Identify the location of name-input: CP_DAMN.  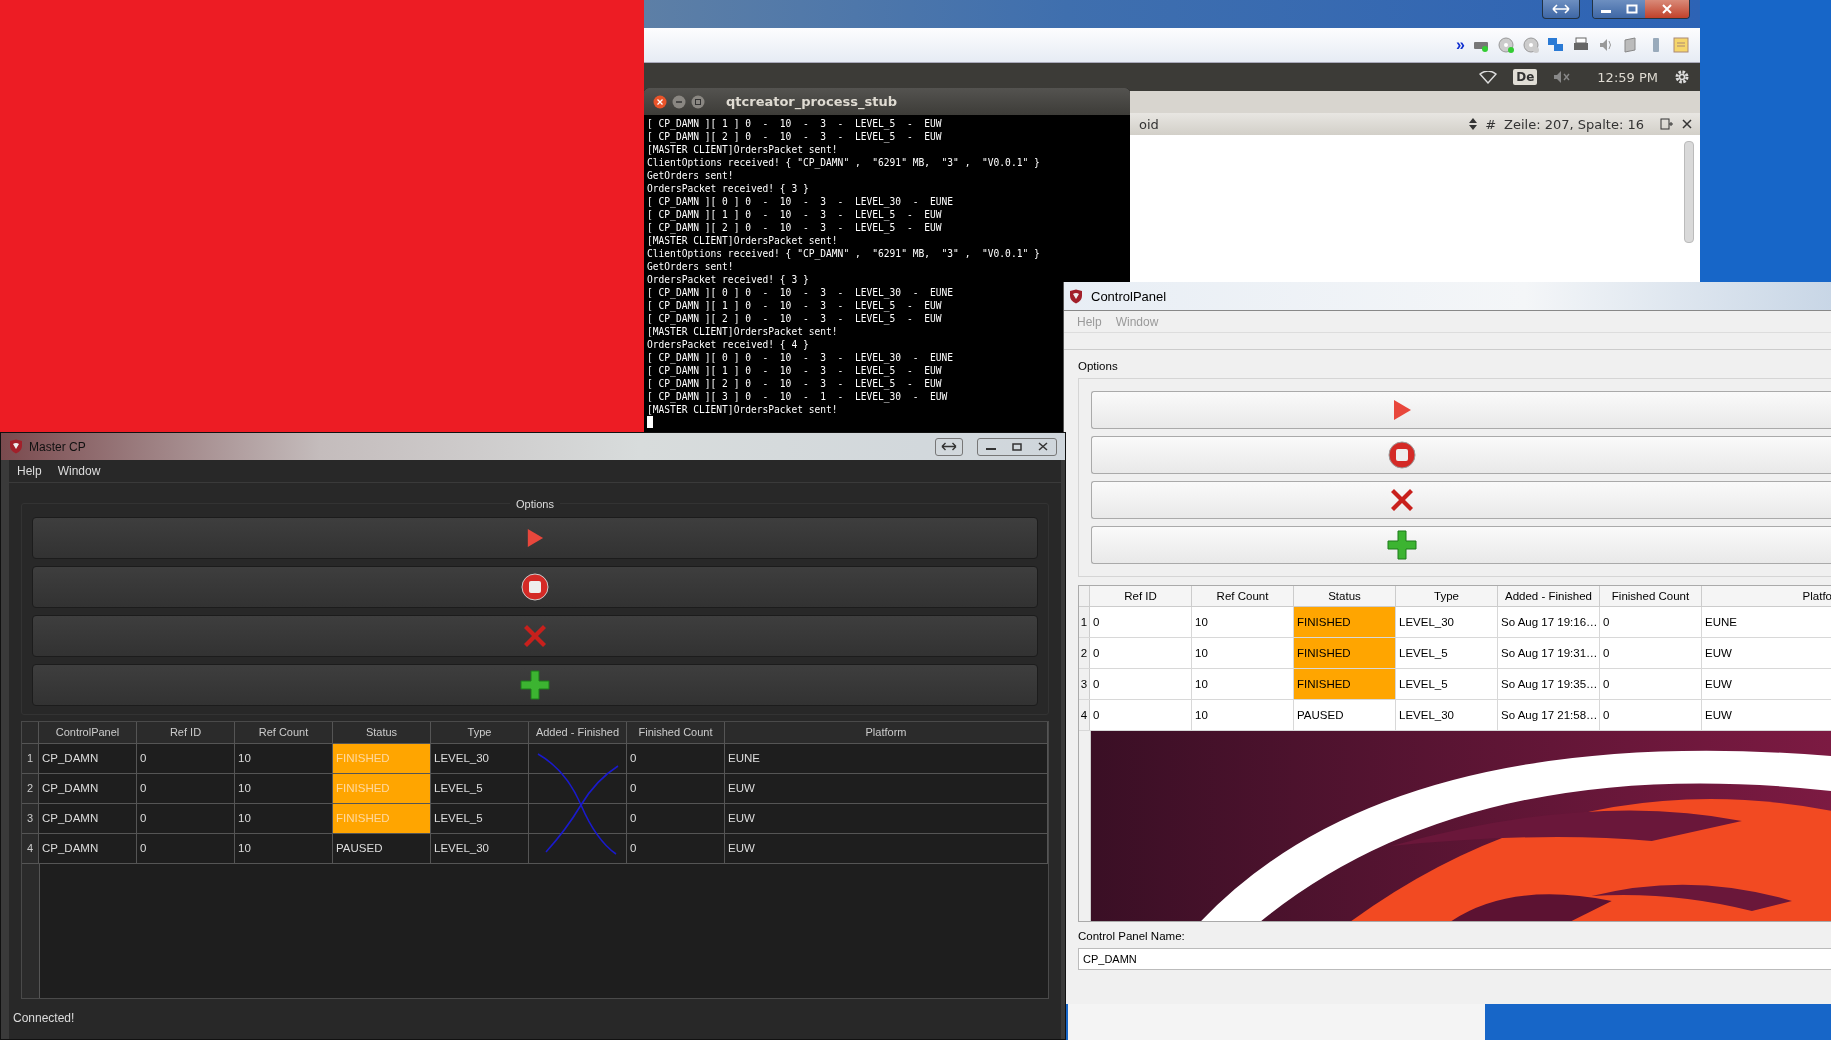
(1454, 959).